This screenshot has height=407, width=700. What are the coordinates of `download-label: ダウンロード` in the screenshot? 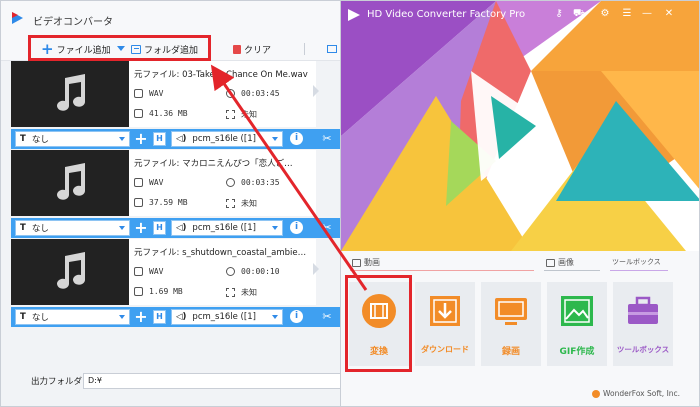 It's located at (445, 349).